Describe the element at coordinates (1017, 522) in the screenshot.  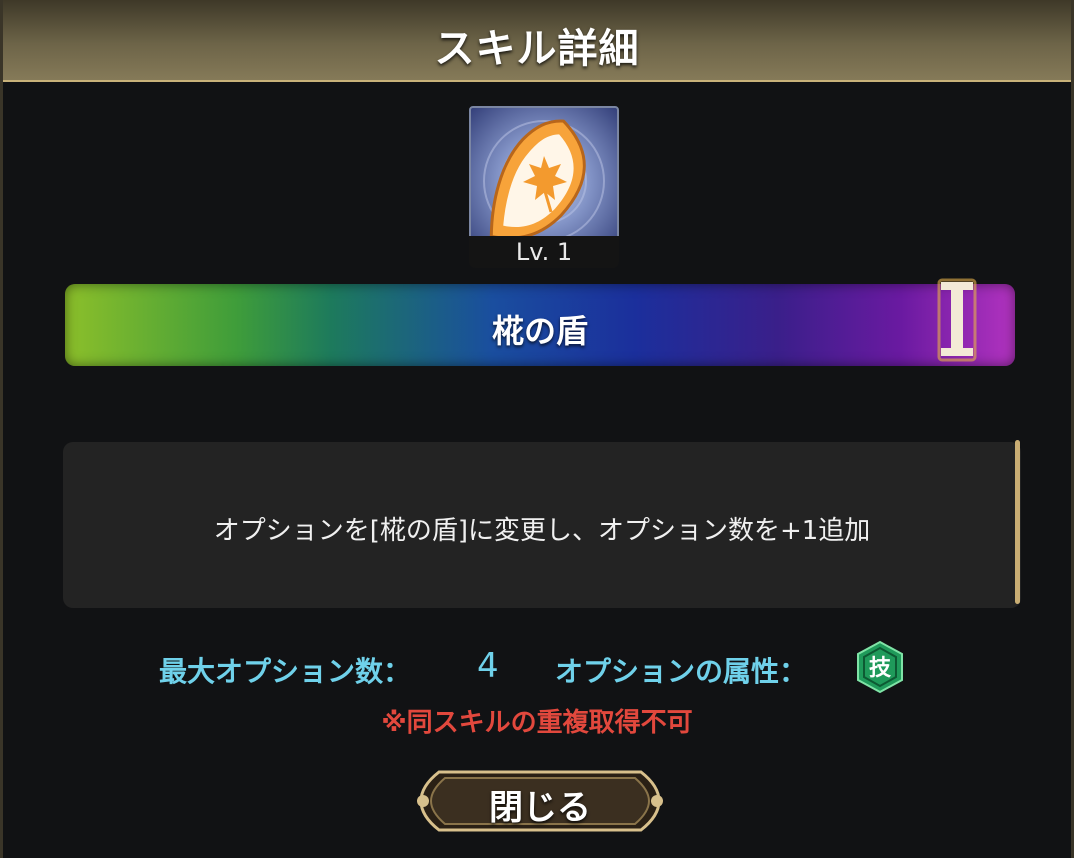
I see `description-scrollbar` at that location.